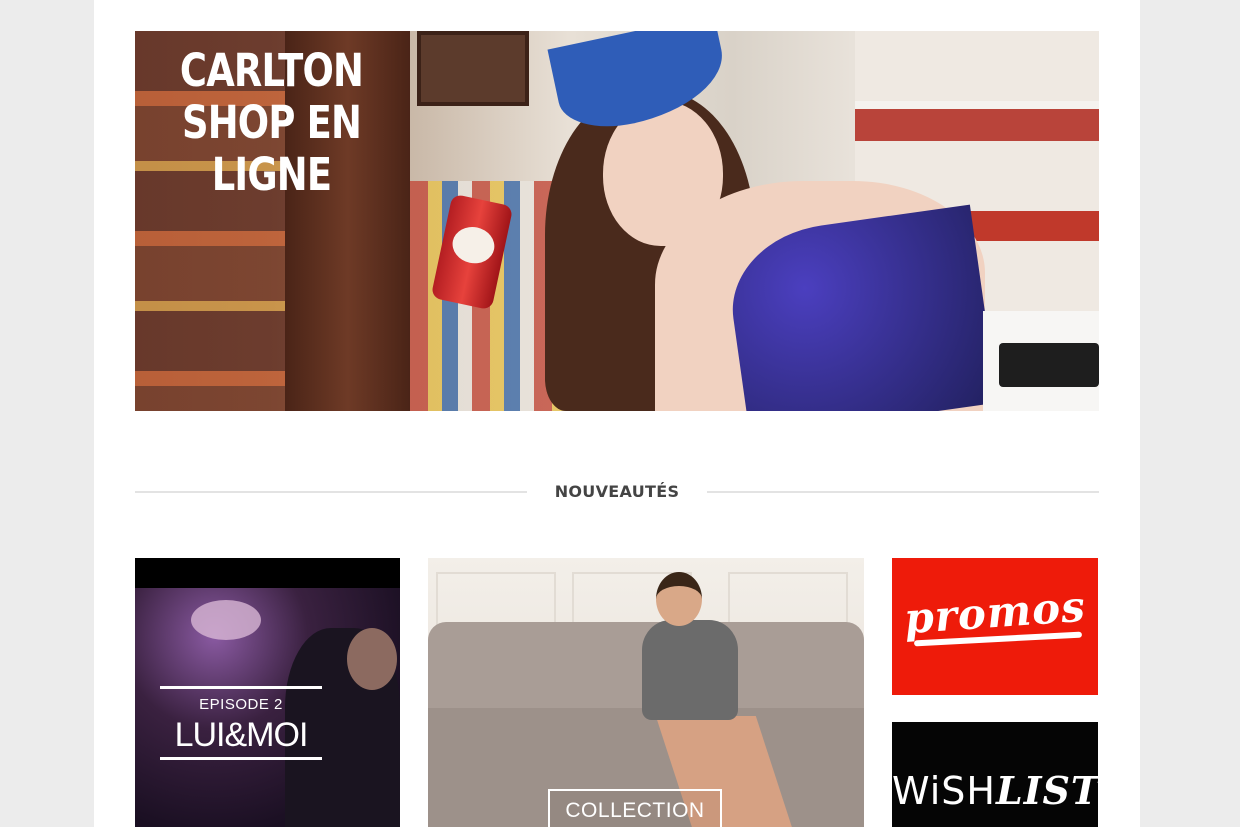 The image size is (1240, 827). I want to click on promos-tile: promos, so click(995, 626).